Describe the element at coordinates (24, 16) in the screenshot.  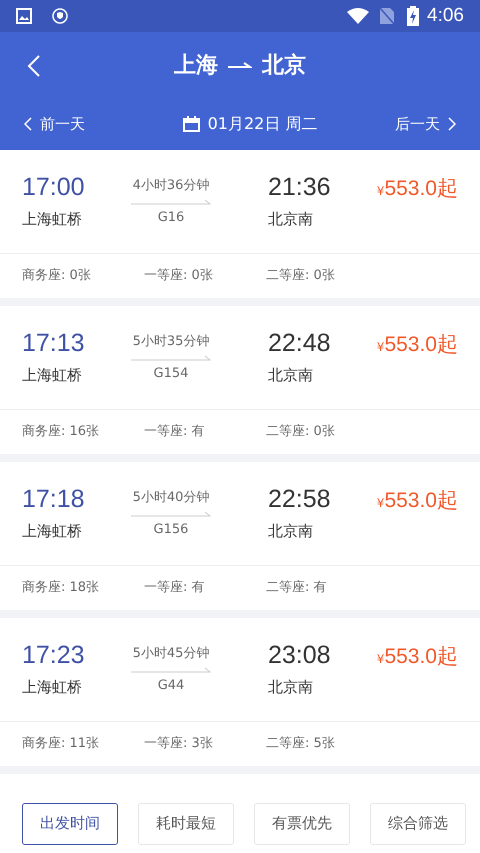
I see `image-icon` at that location.